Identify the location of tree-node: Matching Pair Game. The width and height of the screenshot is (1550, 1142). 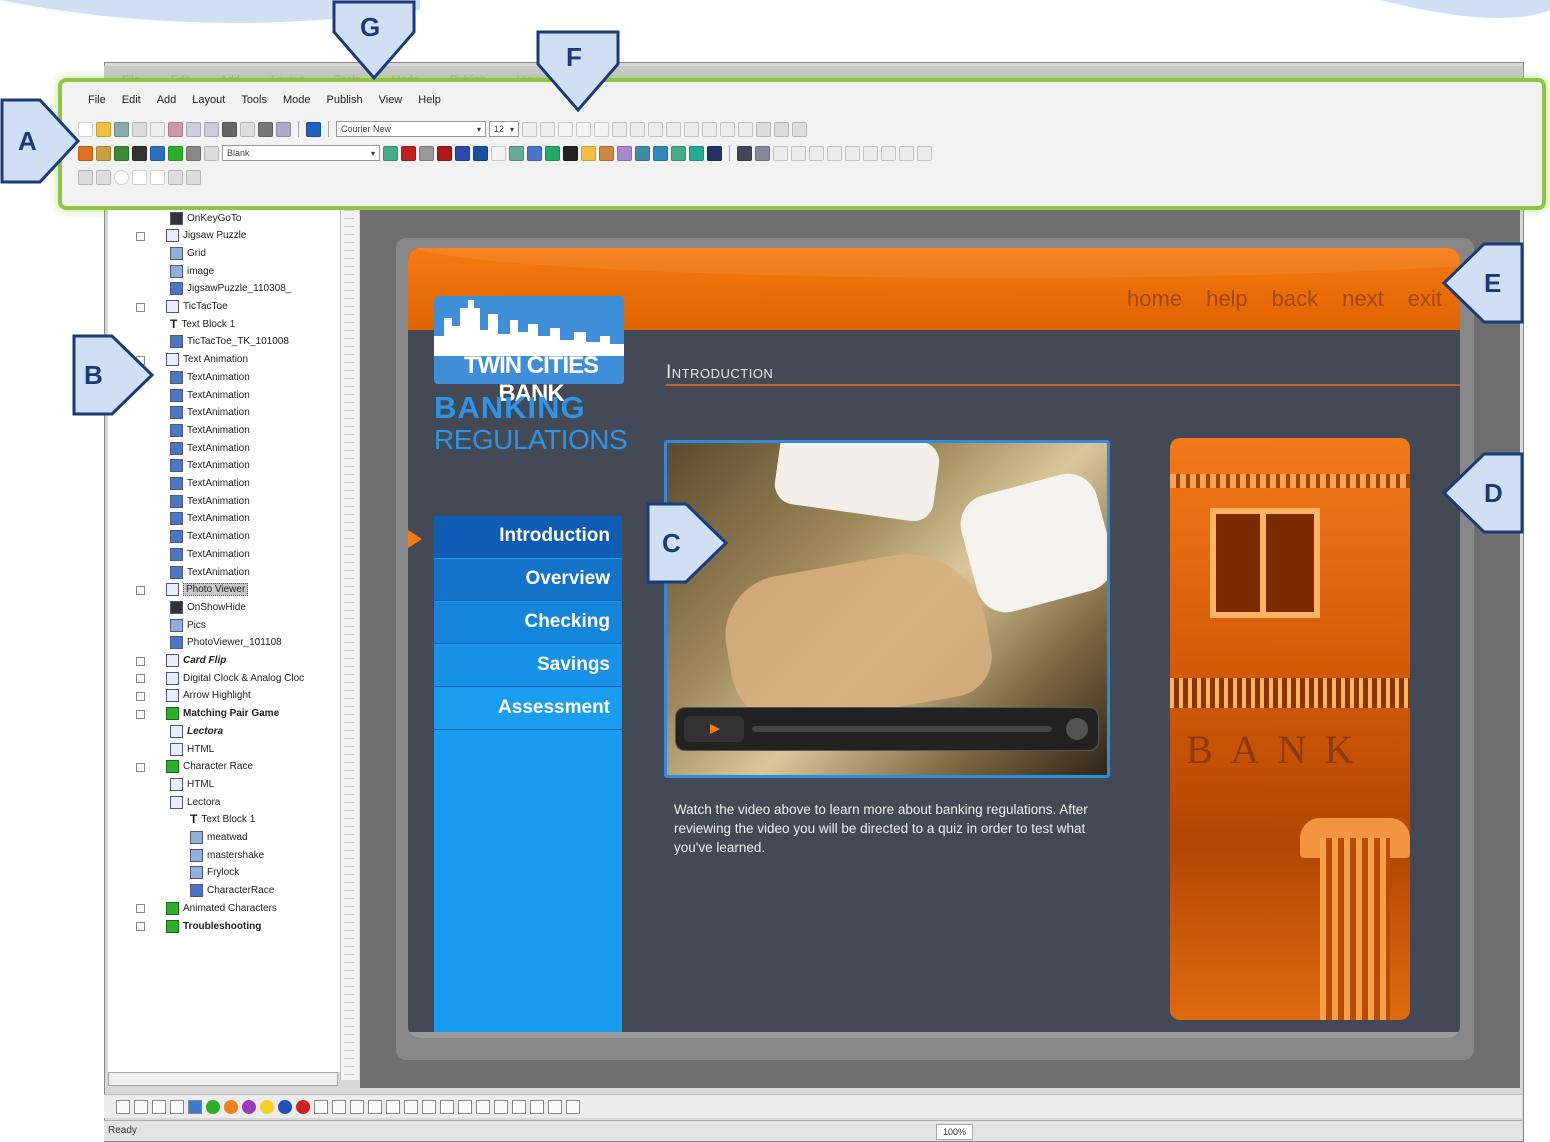
(222, 714).